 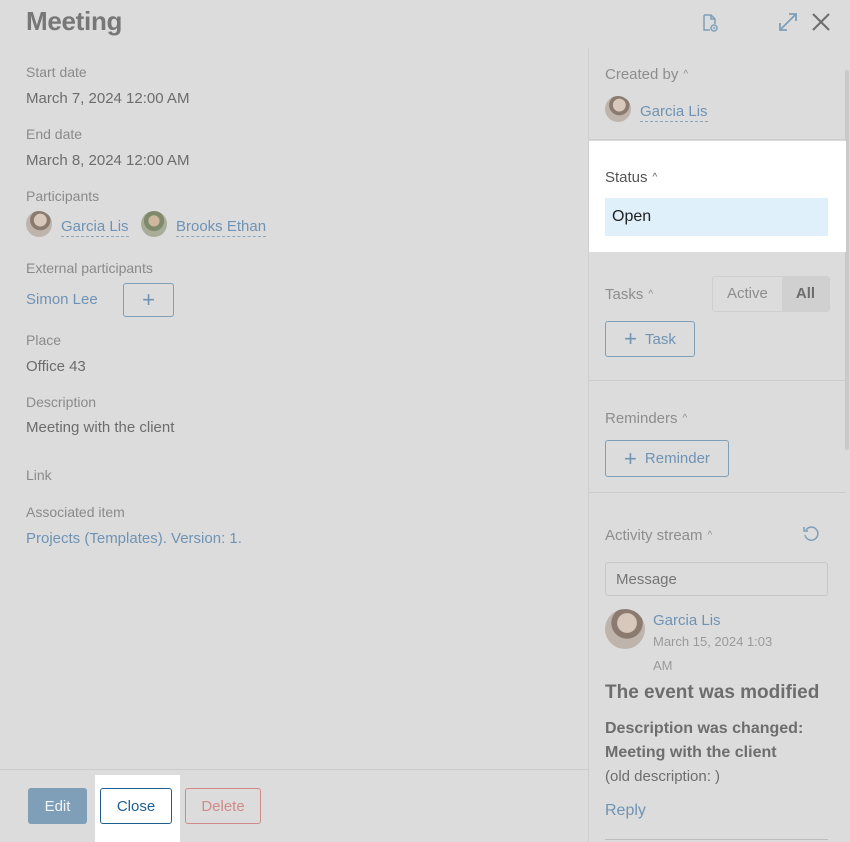 I want to click on activity-stream-header: Activity stream ^, so click(x=658, y=535).